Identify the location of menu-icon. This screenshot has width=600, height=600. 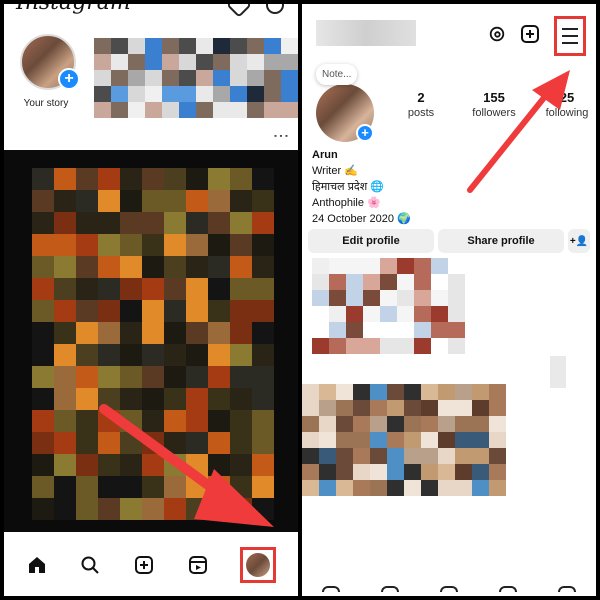
(570, 36).